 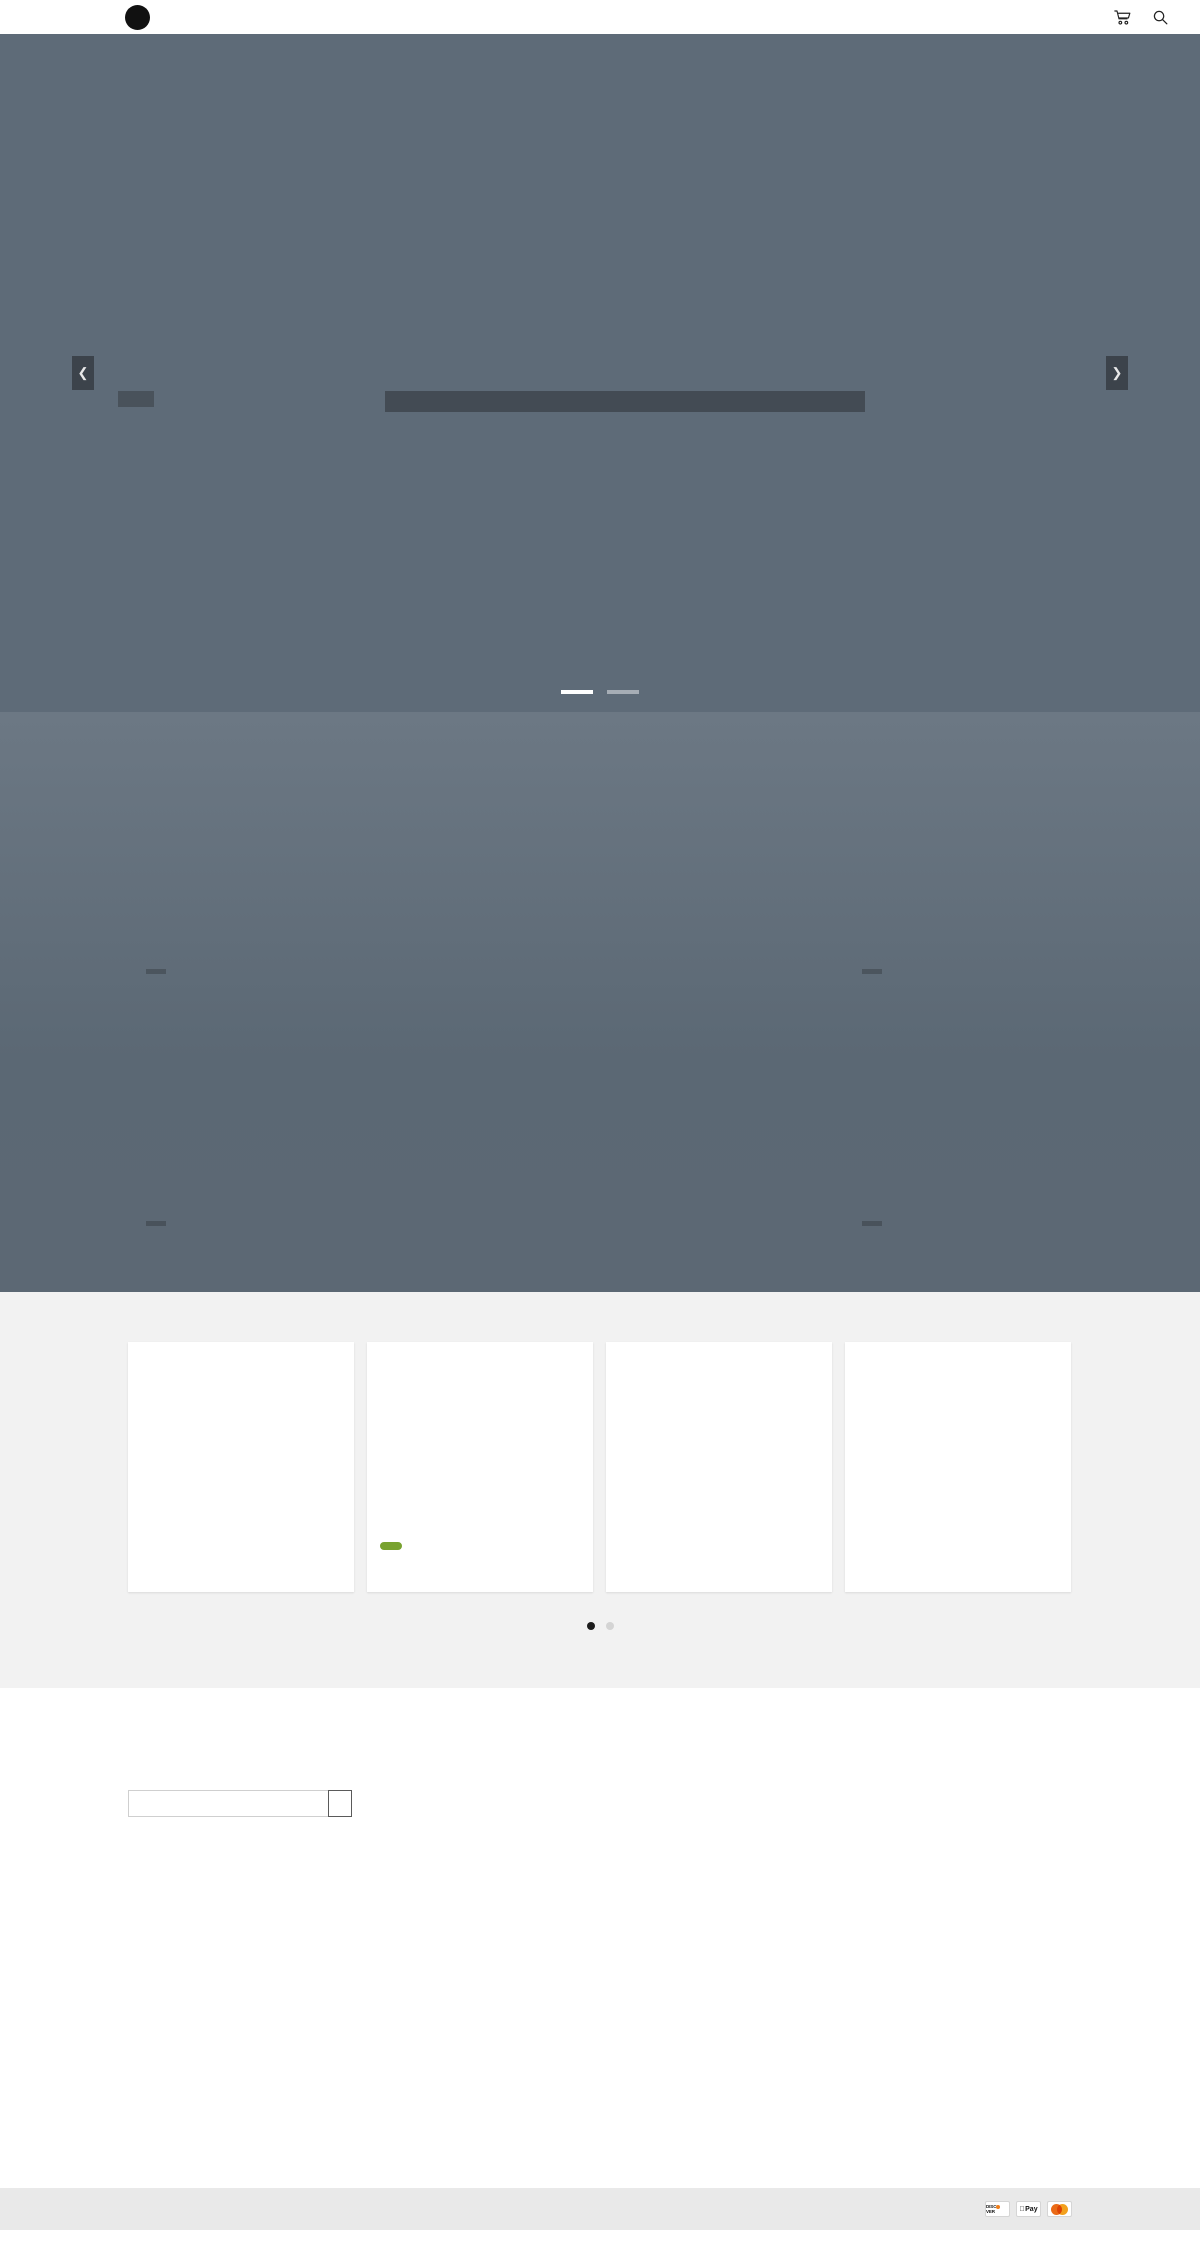 What do you see at coordinates (136, 399) in the screenshot?
I see `hero-title` at bounding box center [136, 399].